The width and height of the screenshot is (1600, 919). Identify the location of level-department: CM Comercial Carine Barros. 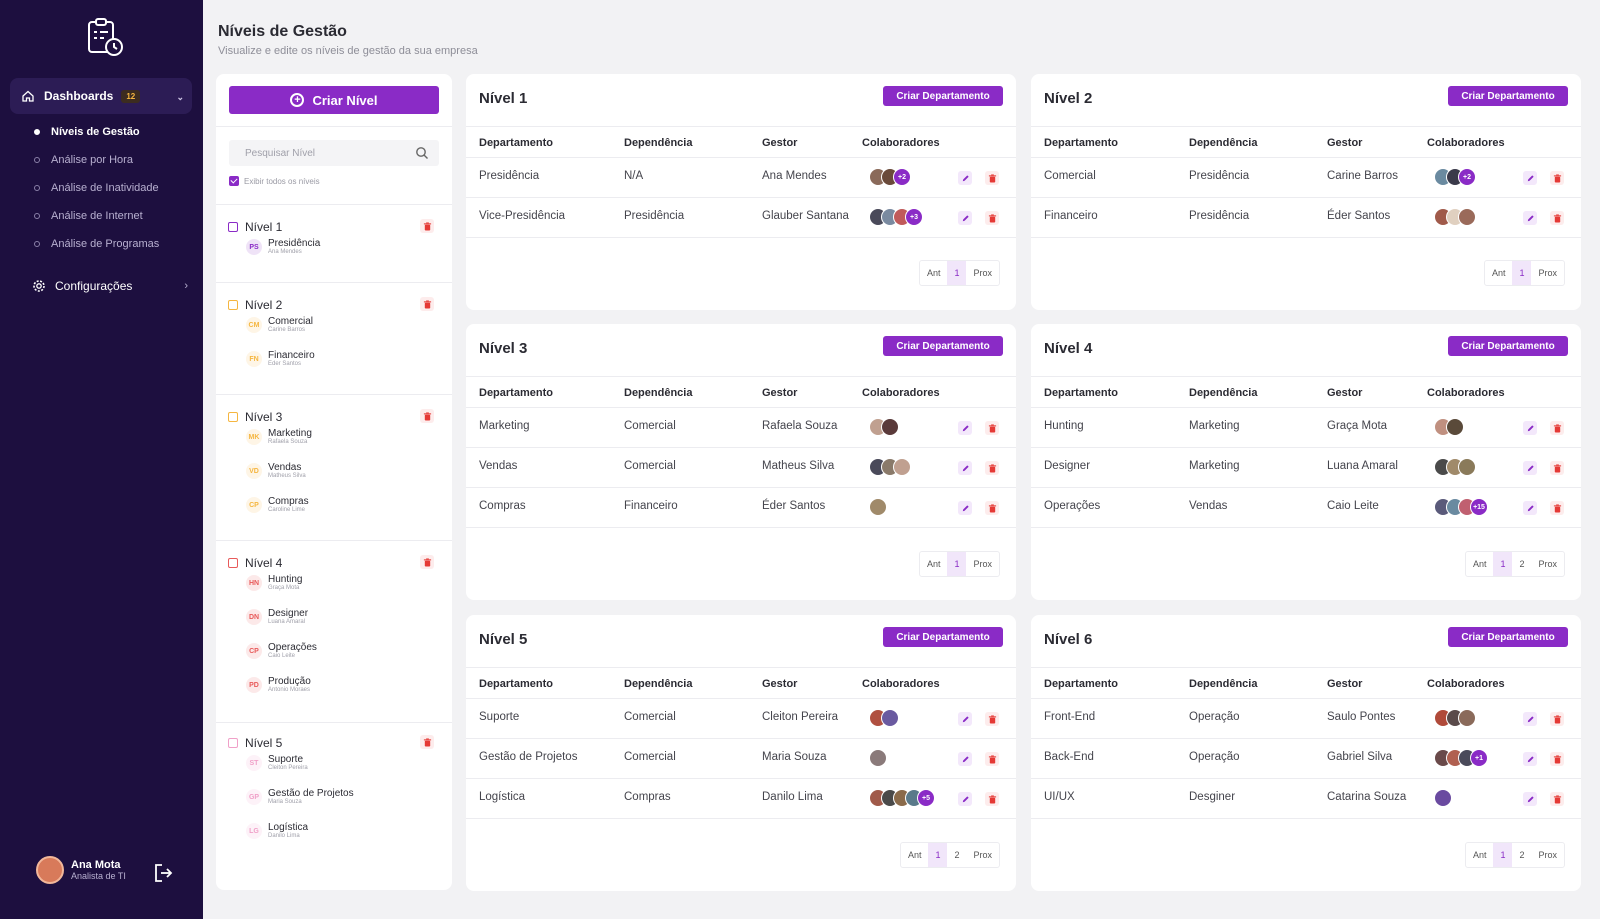
(279, 325).